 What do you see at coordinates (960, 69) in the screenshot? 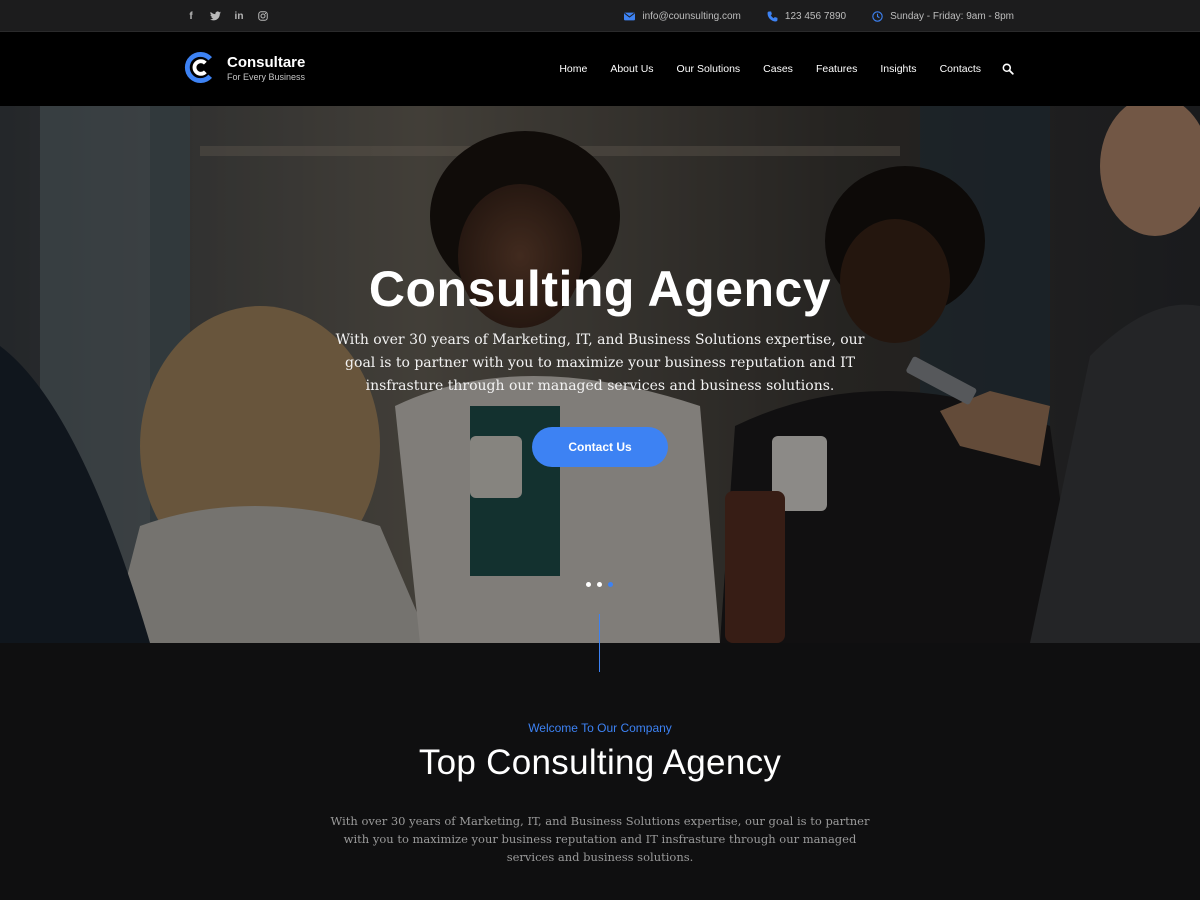
I see `nav-contacts: Contacts` at bounding box center [960, 69].